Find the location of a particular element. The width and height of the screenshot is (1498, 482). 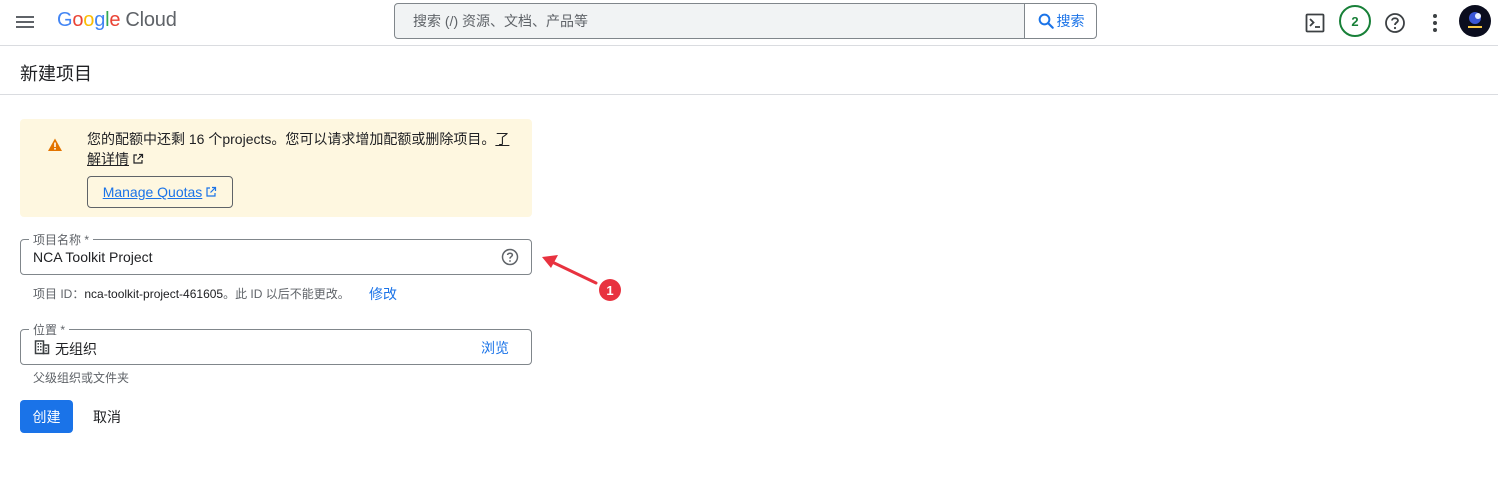

location-hint: 父级组织或文件夹 is located at coordinates (81, 378).